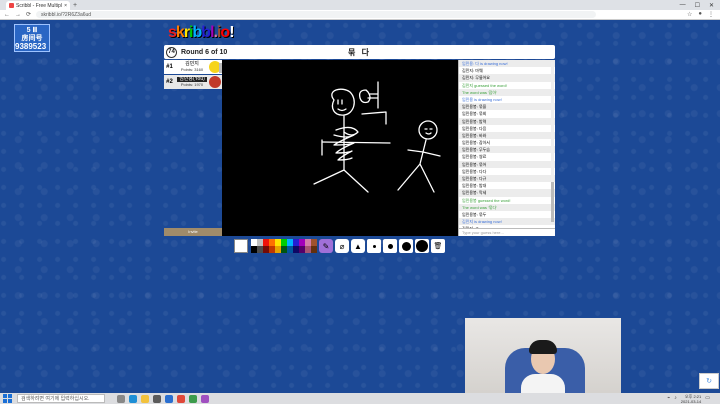 Image resolution: width=720 pixels, height=404 pixels. I want to click on chat-message: 임민용봉: 막세, so click(507, 193).